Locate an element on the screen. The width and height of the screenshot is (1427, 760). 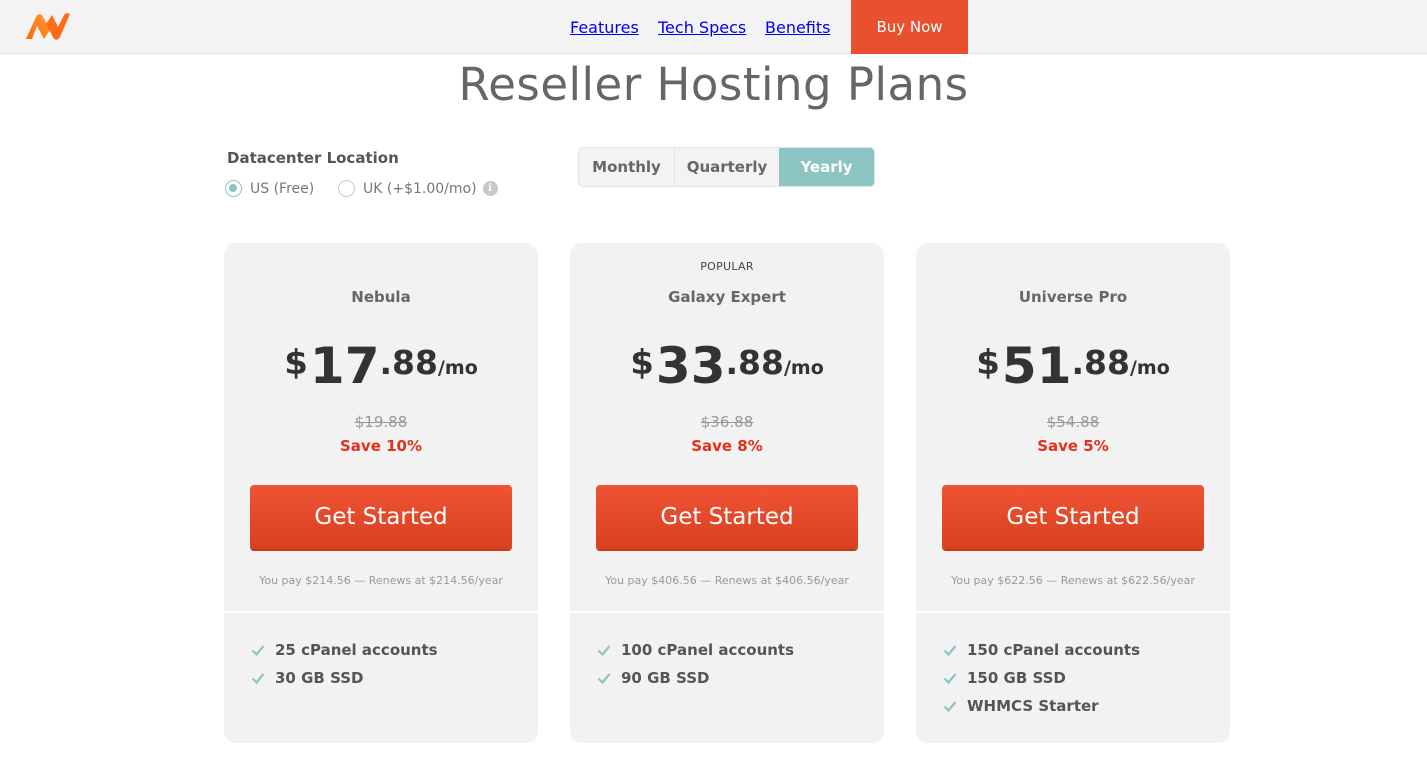
radio-button-uk is located at coordinates (346, 188).